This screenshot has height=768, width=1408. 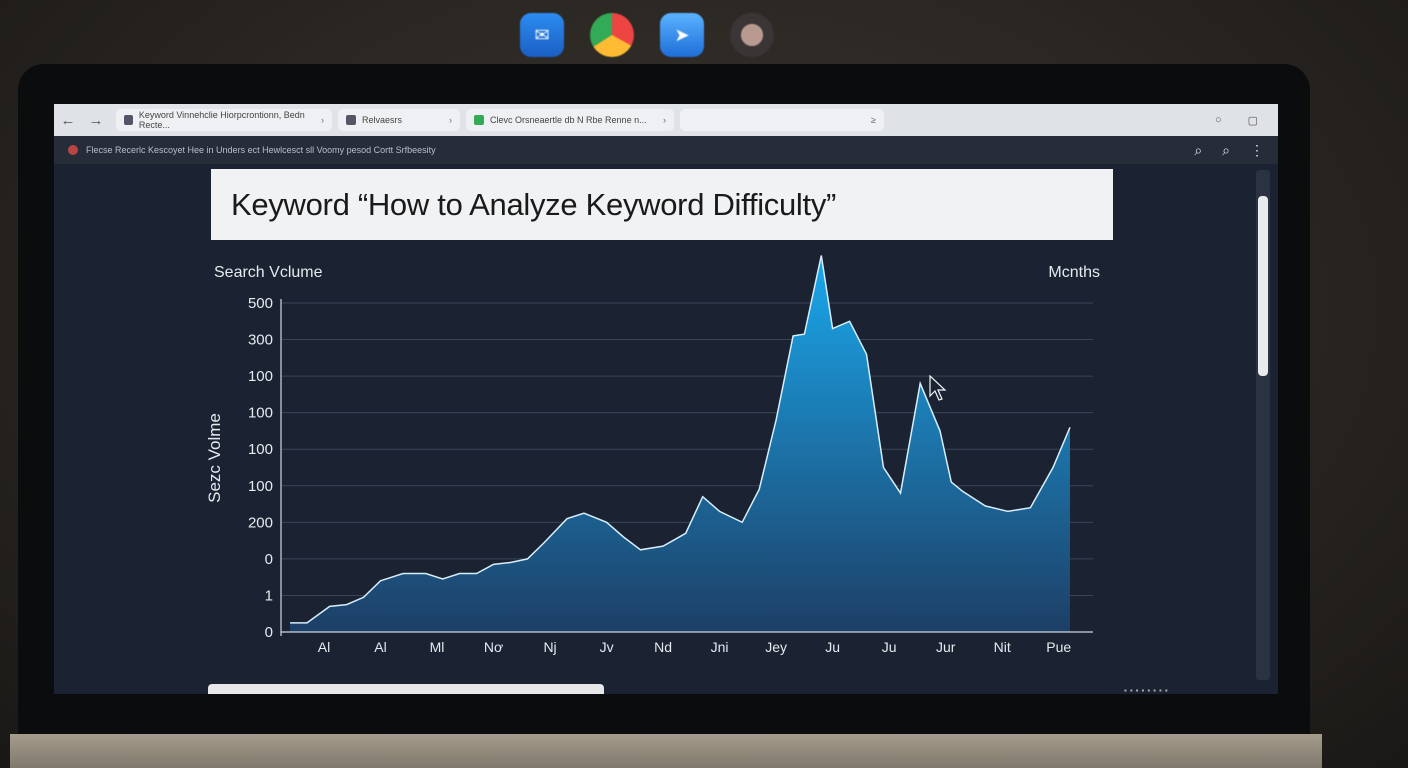 What do you see at coordinates (382, 120) in the screenshot?
I see `tab-label: Relvaesrs` at bounding box center [382, 120].